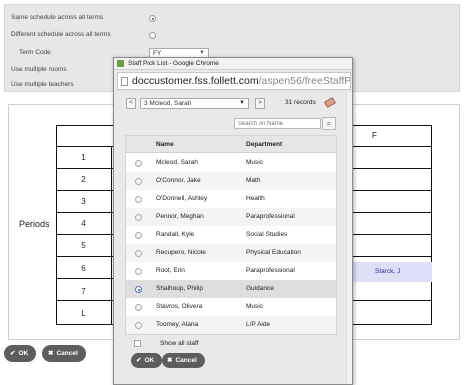 The image size is (464, 385). I want to click on ok-button: ✔ OK, so click(20, 353).